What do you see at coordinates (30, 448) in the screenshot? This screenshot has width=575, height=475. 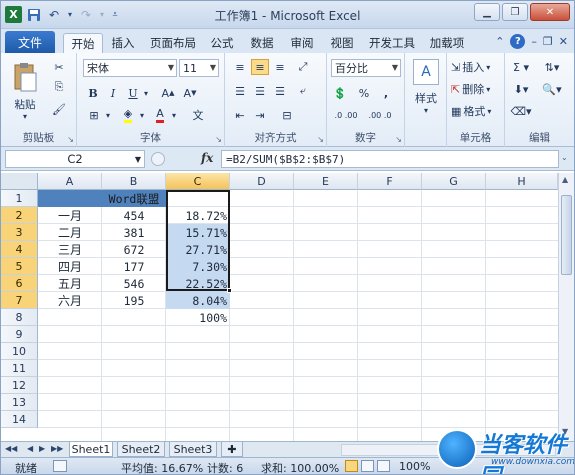 I see `prev-sheet-icon: ◀` at bounding box center [30, 448].